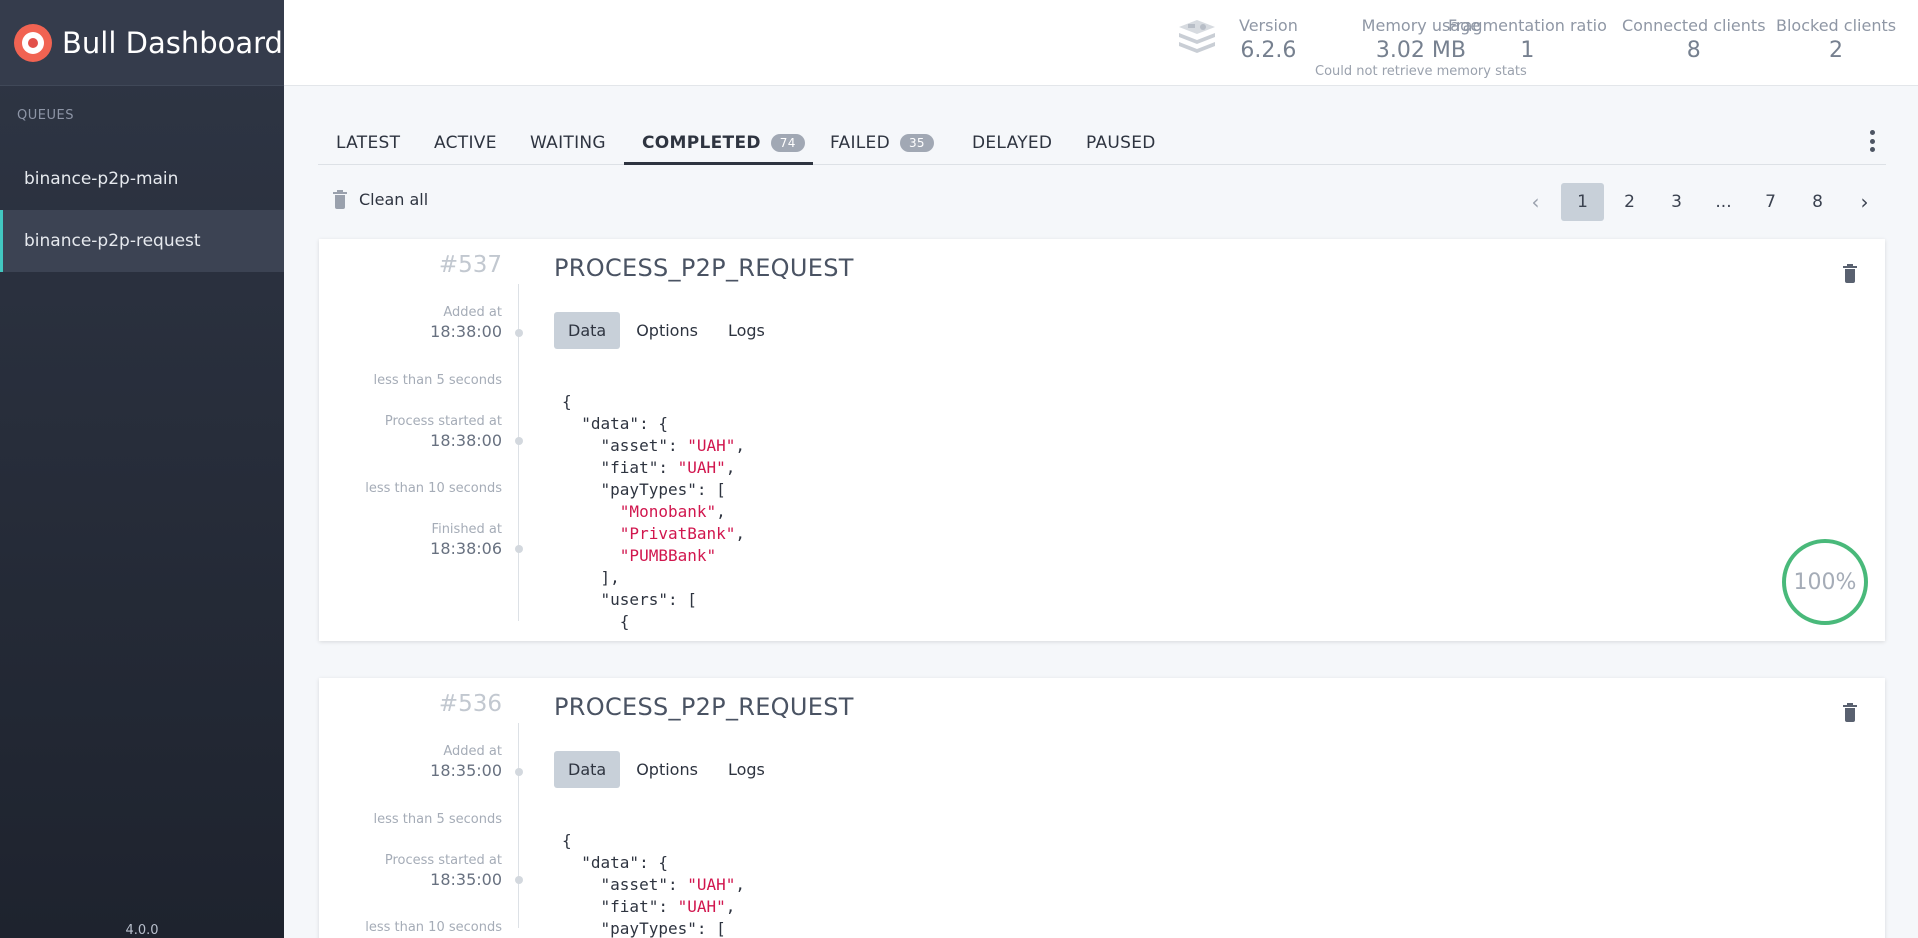 The image size is (1918, 938). I want to click on page-button: 3, so click(1676, 202).